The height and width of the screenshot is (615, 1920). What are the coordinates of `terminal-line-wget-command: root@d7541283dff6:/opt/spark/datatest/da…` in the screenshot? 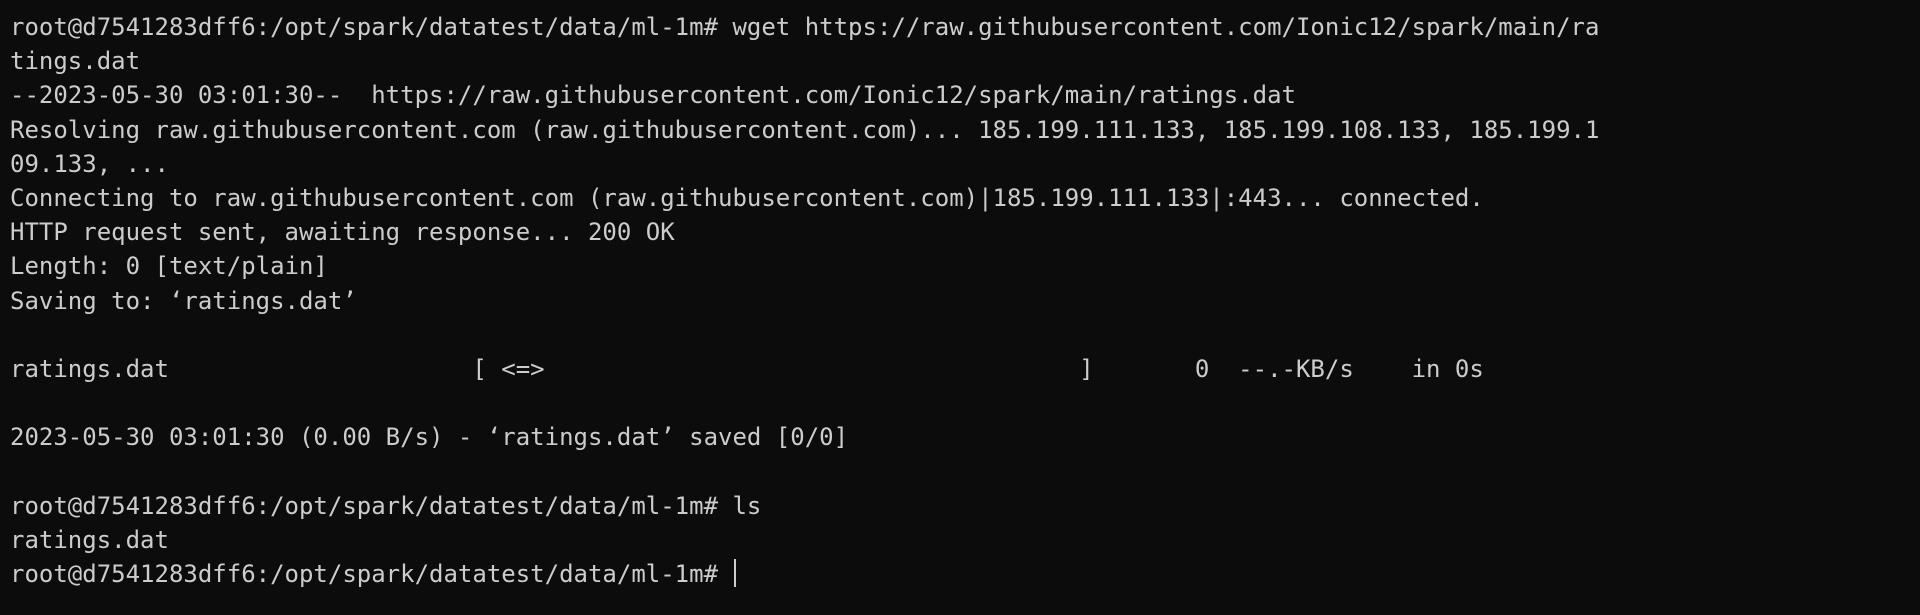 It's located at (805, 27).